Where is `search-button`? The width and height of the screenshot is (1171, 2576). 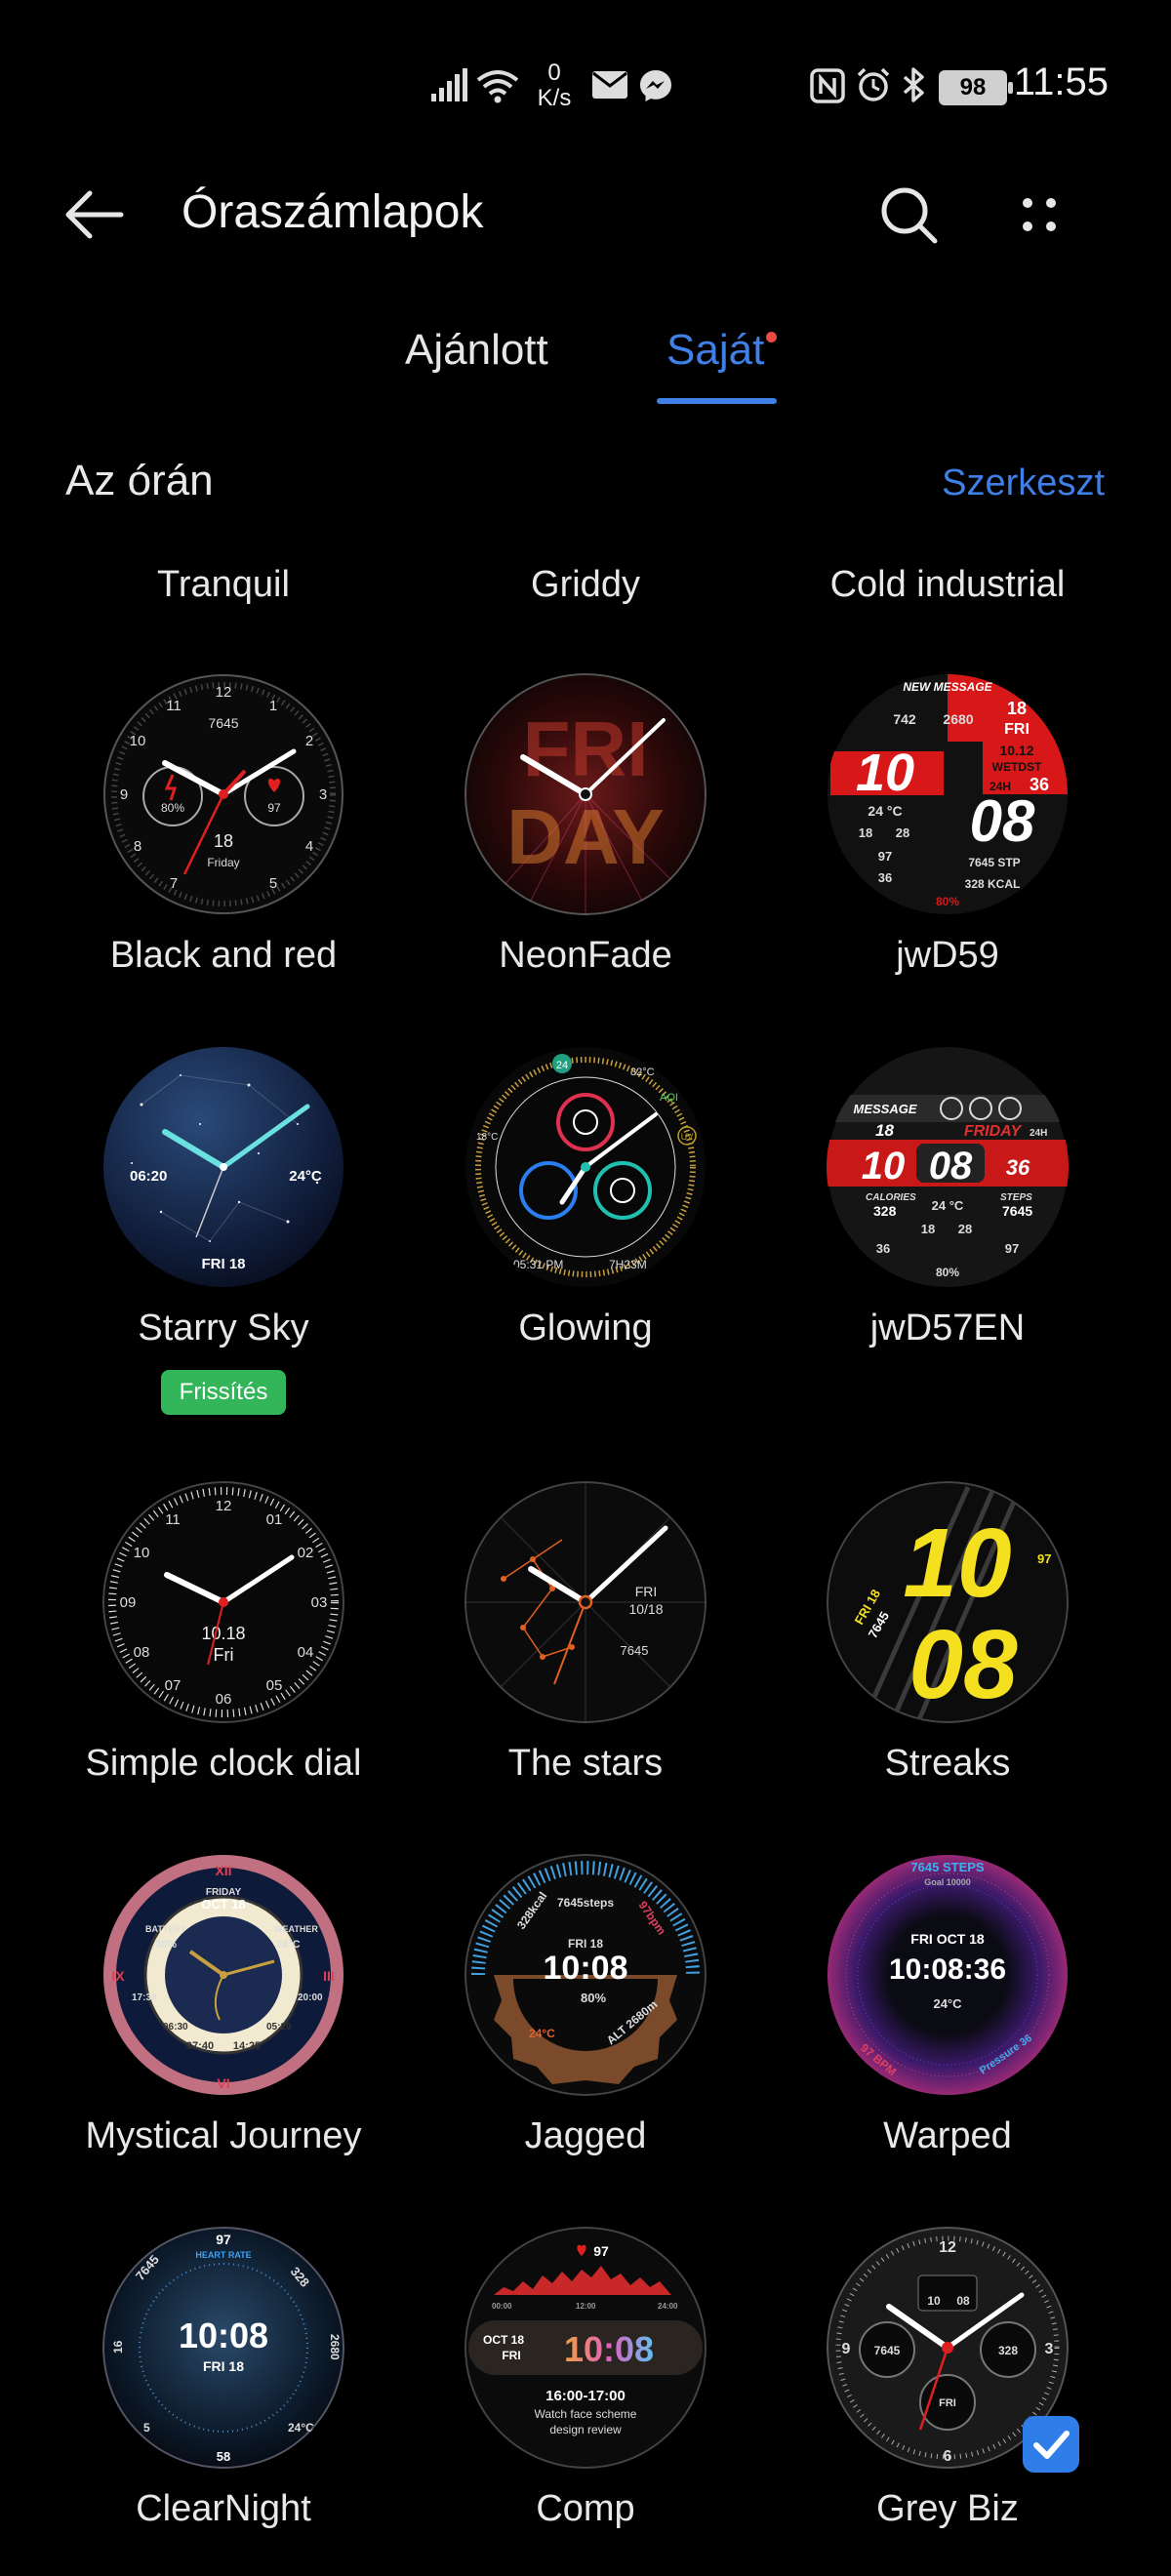 search-button is located at coordinates (908, 215).